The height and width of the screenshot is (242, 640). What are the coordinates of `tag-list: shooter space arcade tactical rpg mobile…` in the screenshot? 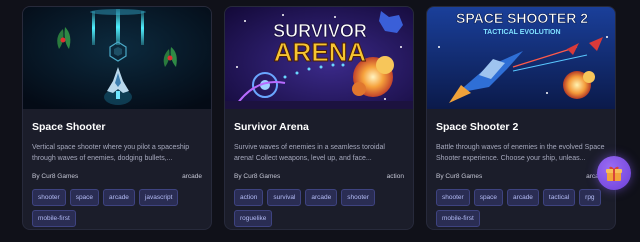 It's located at (521, 208).